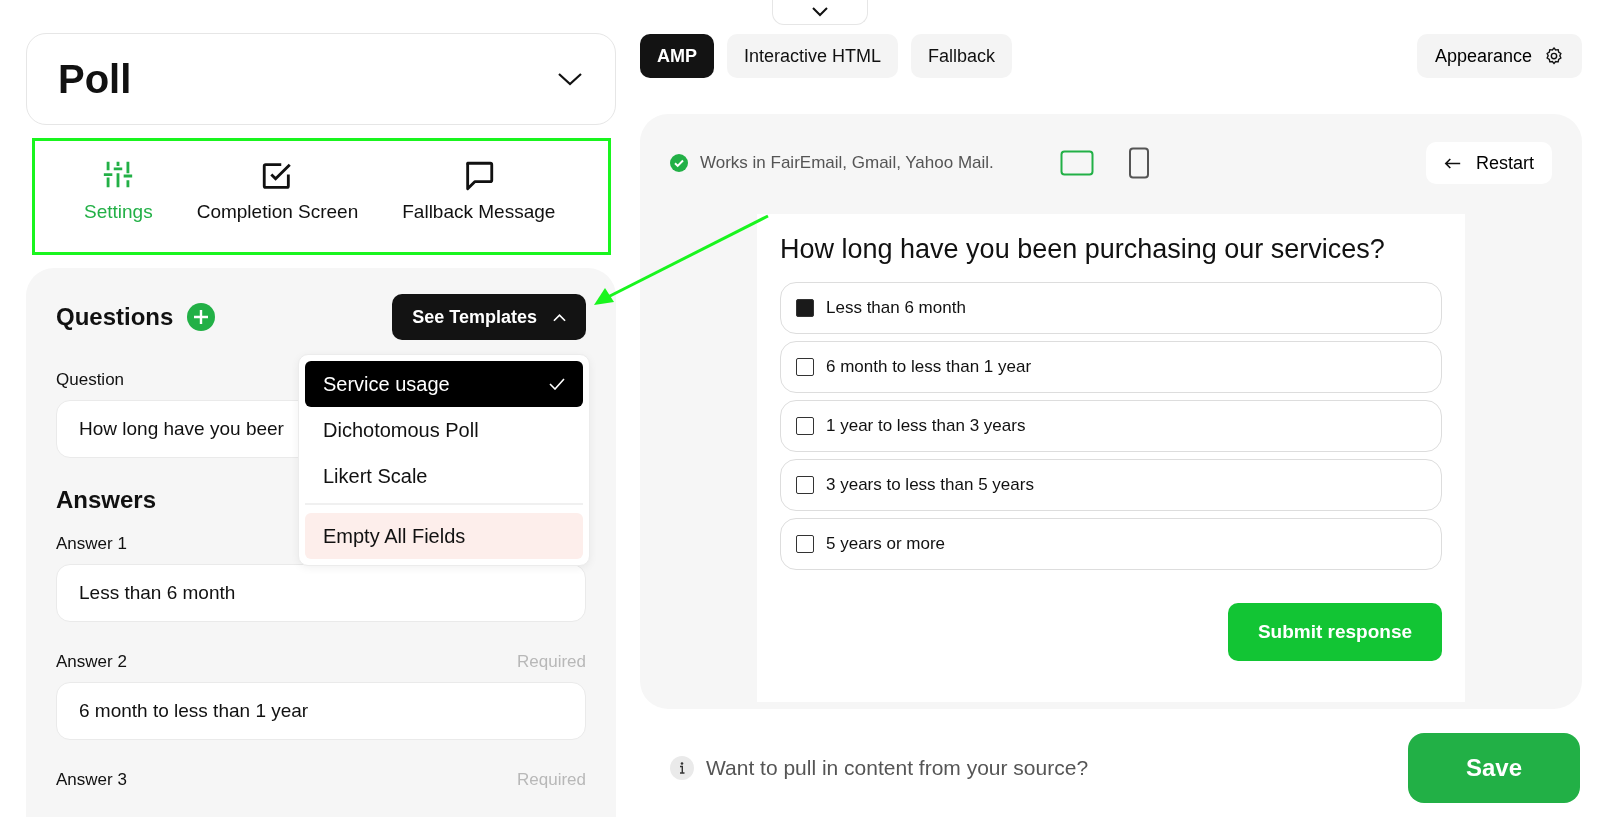 The image size is (1600, 817). What do you see at coordinates (1077, 163) in the screenshot?
I see `desktop-icon` at bounding box center [1077, 163].